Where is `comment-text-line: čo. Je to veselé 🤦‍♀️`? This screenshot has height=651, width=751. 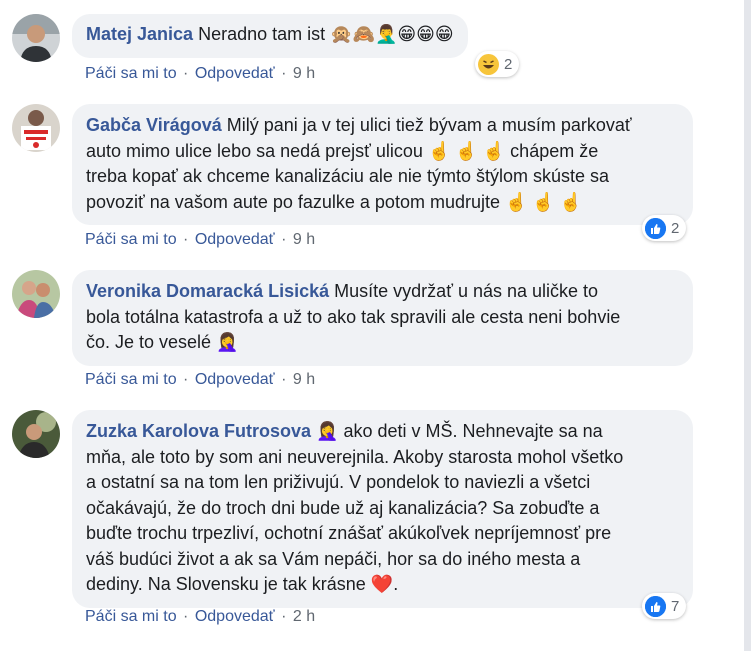
comment-text-line: čo. Je to veselé 🤦‍♀️ is located at coordinates (162, 342).